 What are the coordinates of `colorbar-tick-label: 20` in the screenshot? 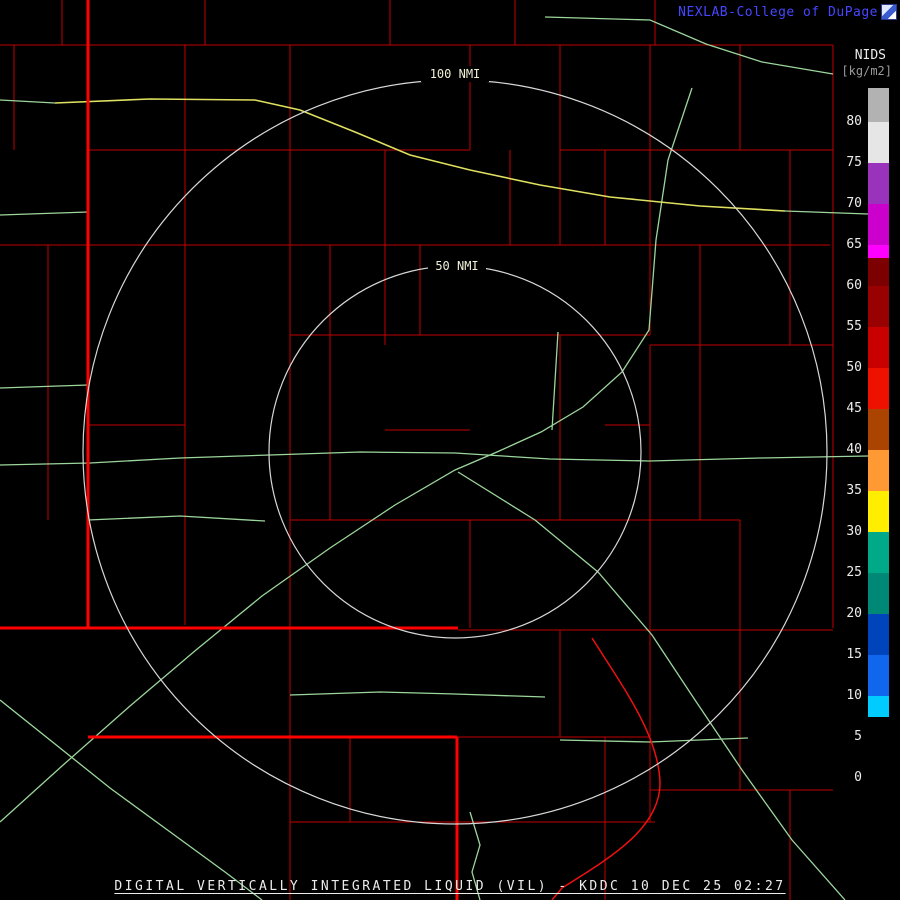 It's located at (854, 613).